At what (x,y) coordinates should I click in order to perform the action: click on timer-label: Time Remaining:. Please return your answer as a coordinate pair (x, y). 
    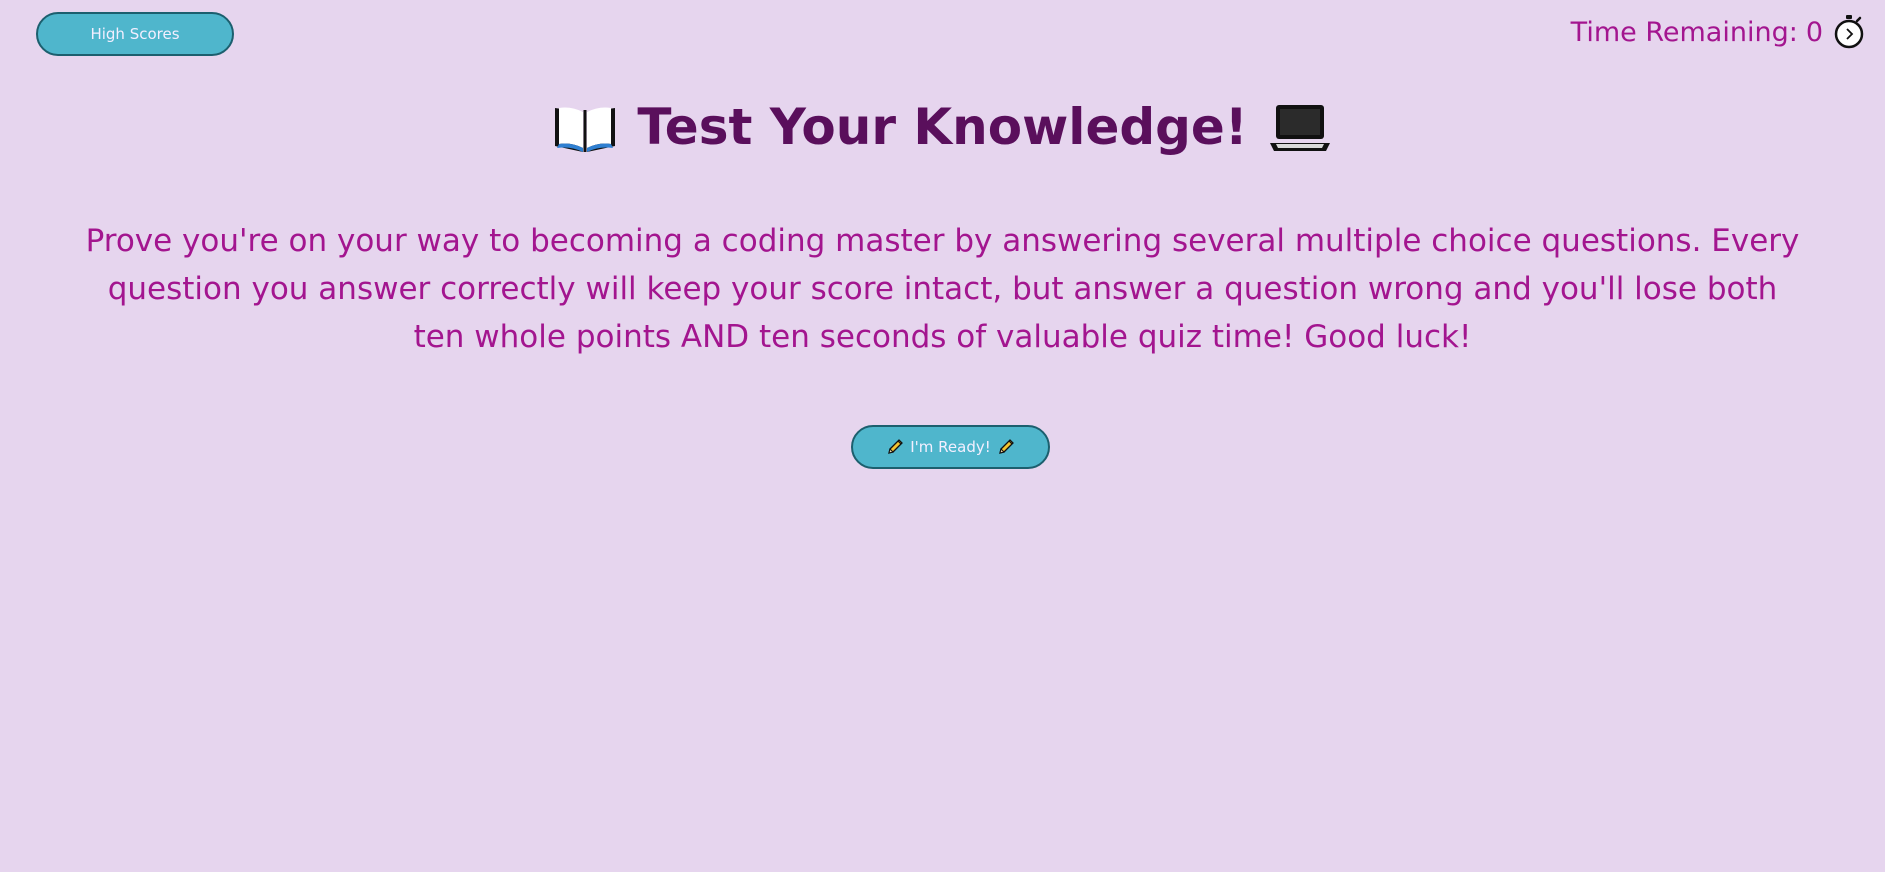
    Looking at the image, I should click on (1684, 32).